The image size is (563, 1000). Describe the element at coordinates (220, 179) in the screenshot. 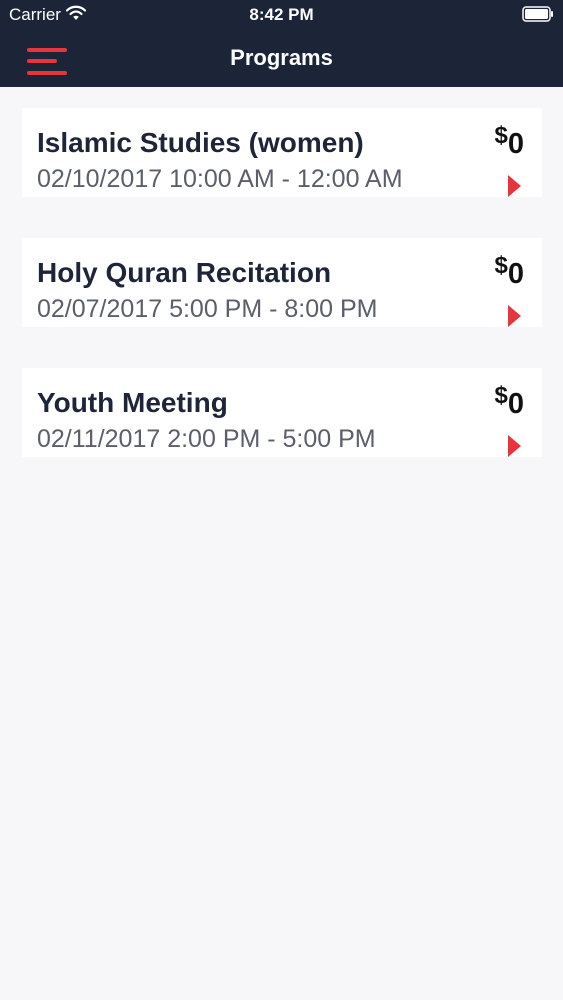

I see `program-time: 02/10/2017 10:00 AM - 12:00 AM` at that location.